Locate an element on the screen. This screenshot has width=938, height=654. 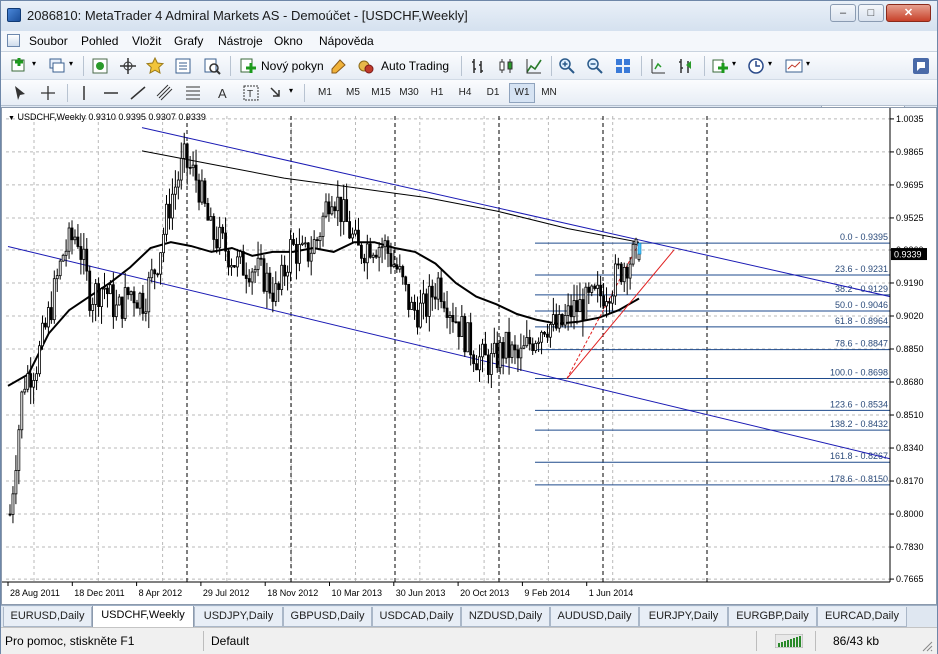
zoom-out-icon is located at coordinates (595, 66).